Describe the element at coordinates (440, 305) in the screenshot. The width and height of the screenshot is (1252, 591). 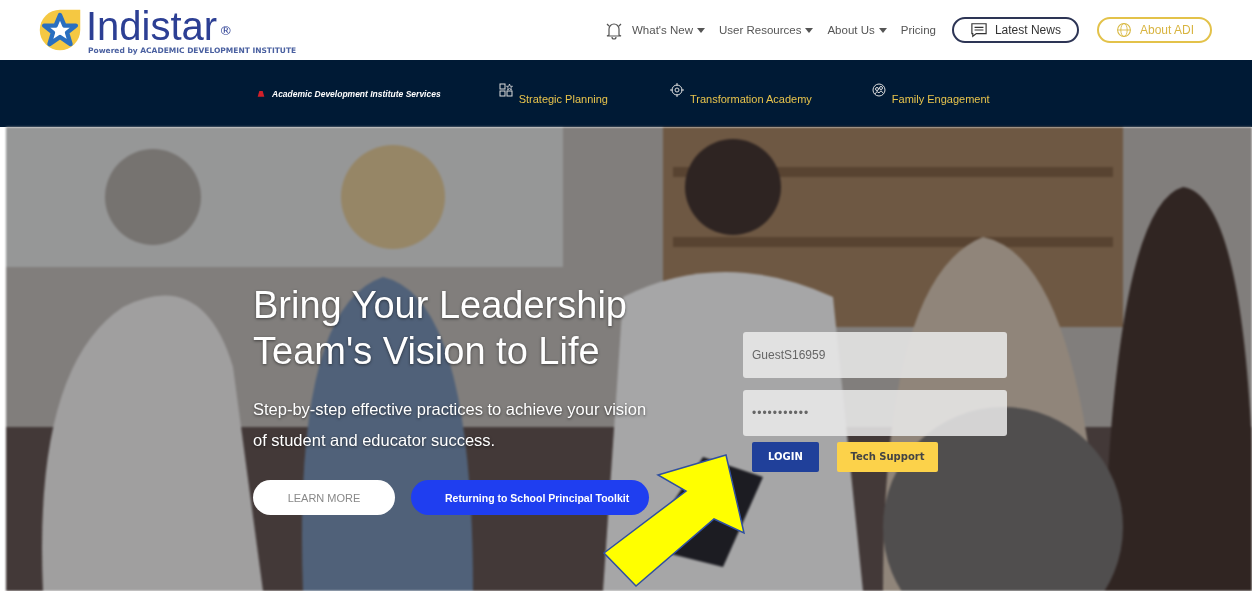
I see `hero-heading: Bring Your Leadership` at that location.